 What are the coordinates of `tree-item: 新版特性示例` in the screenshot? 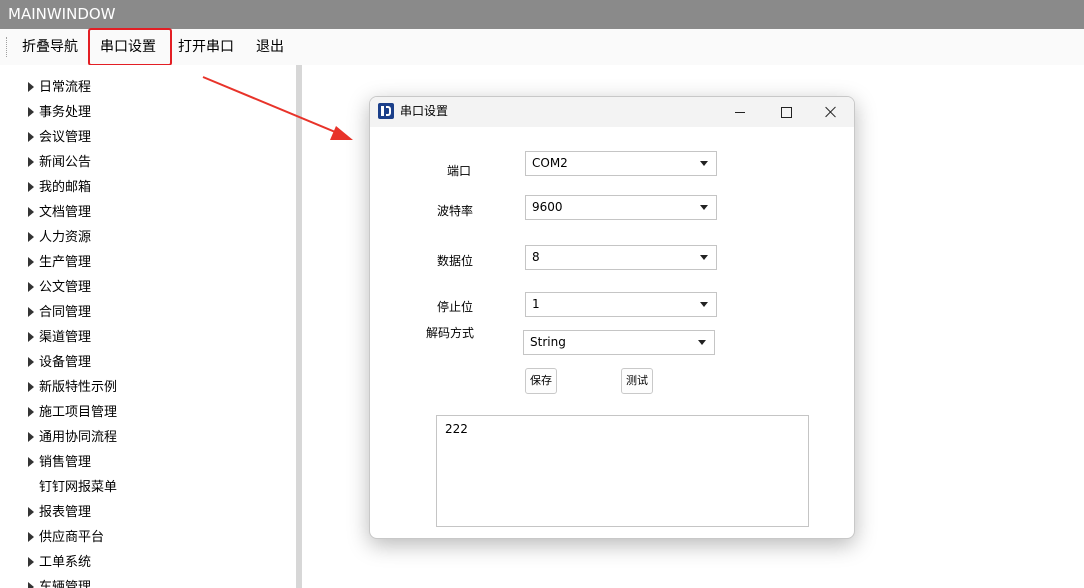 It's located at (72, 387).